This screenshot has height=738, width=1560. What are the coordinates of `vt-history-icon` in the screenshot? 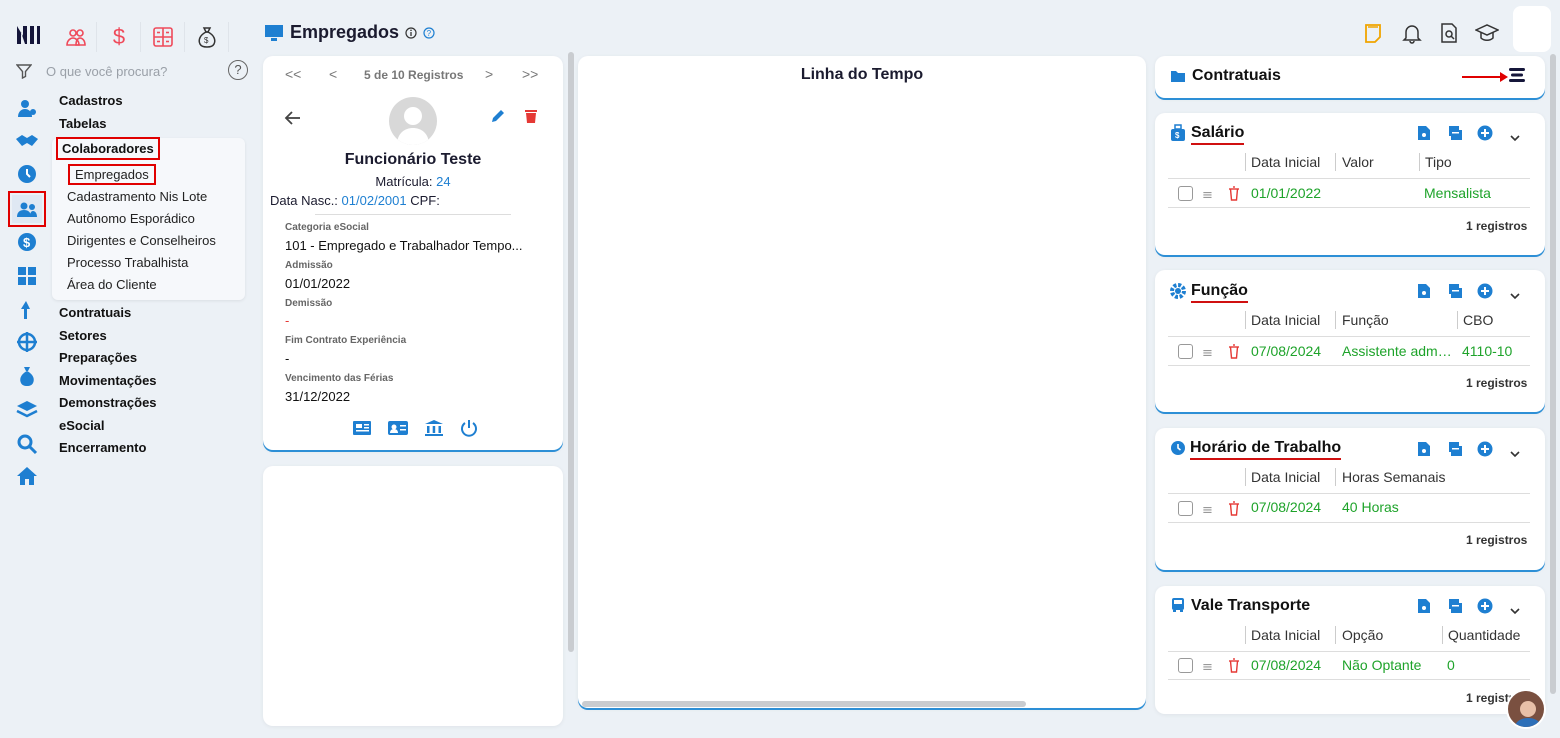 It's located at (1455, 608).